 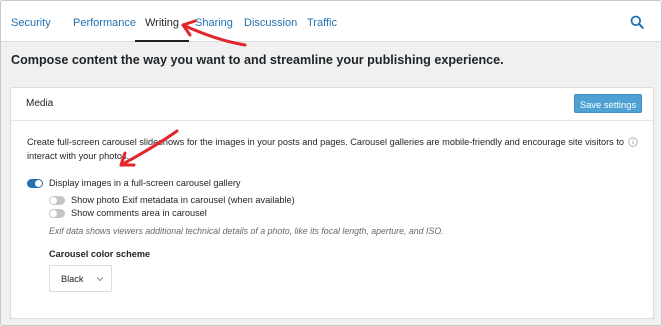 What do you see at coordinates (322, 21) in the screenshot?
I see `tab-traffic: Traffic` at bounding box center [322, 21].